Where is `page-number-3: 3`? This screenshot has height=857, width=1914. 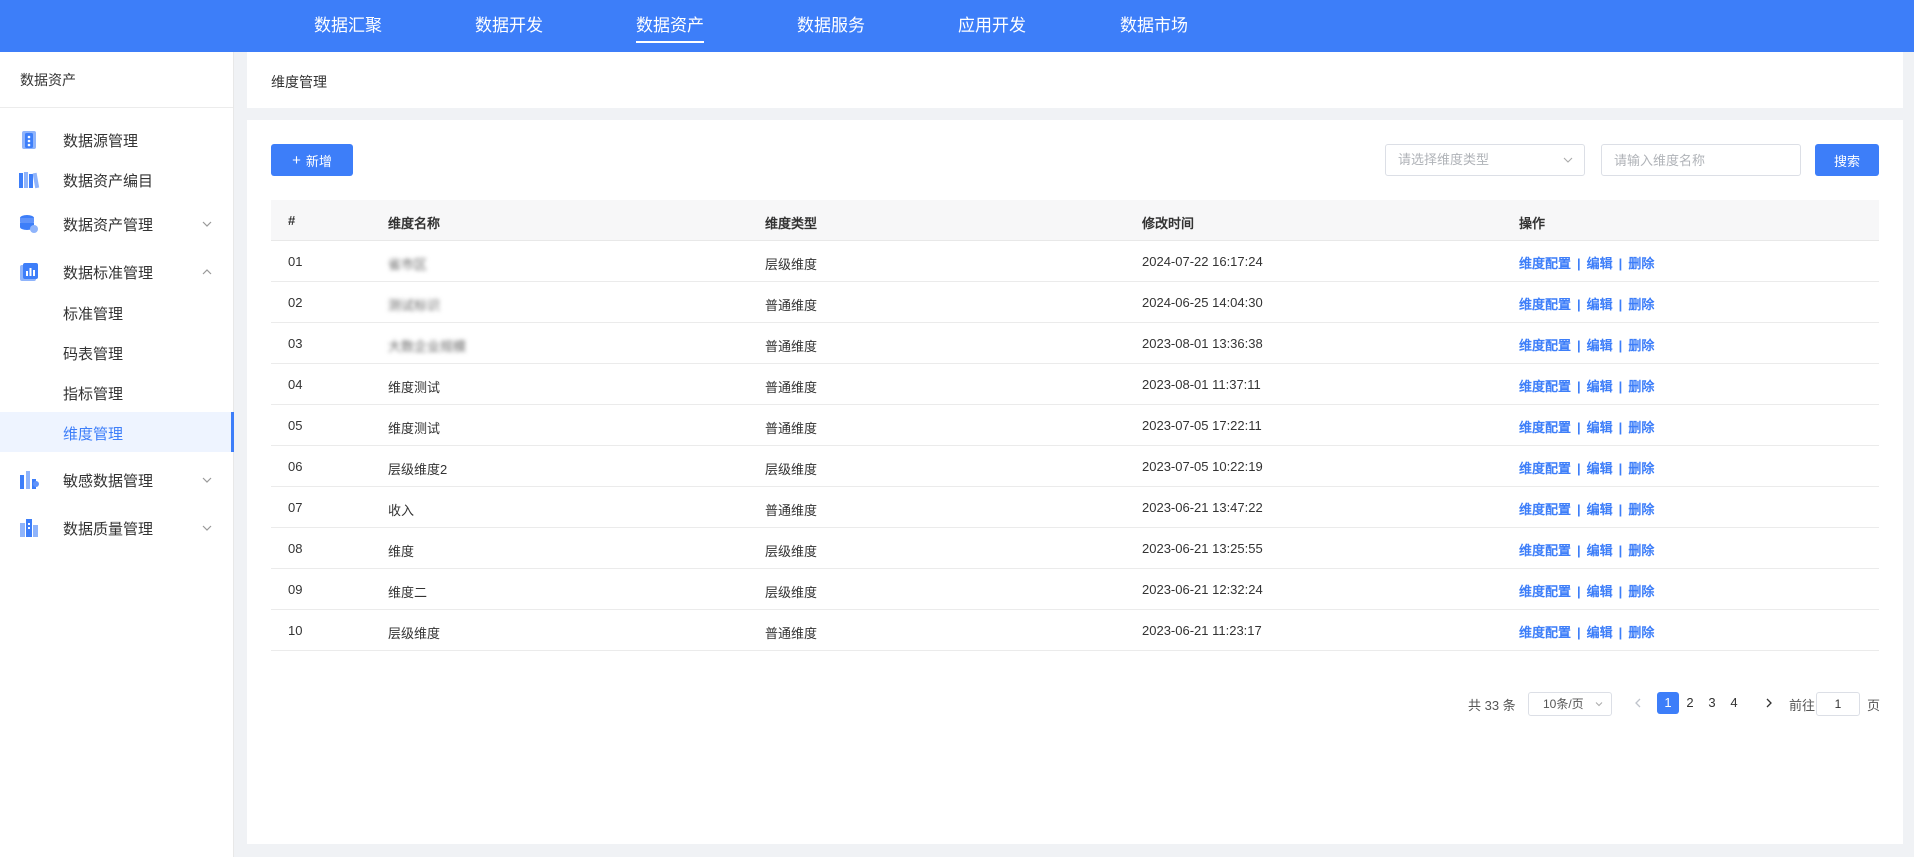
page-number-3: 3 is located at coordinates (1712, 703).